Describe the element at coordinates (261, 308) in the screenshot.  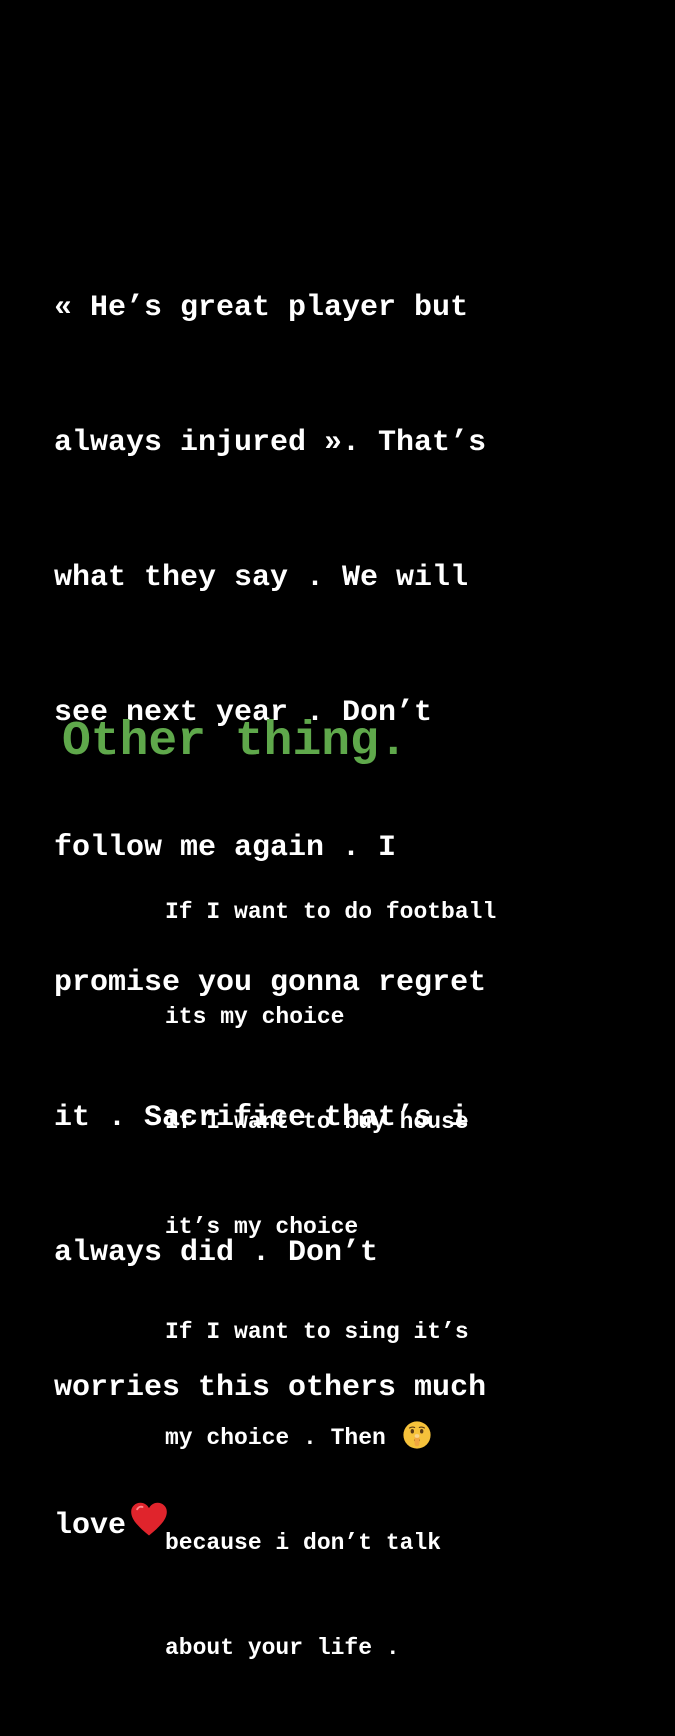
I see `main-line: « He’s great player but` at that location.